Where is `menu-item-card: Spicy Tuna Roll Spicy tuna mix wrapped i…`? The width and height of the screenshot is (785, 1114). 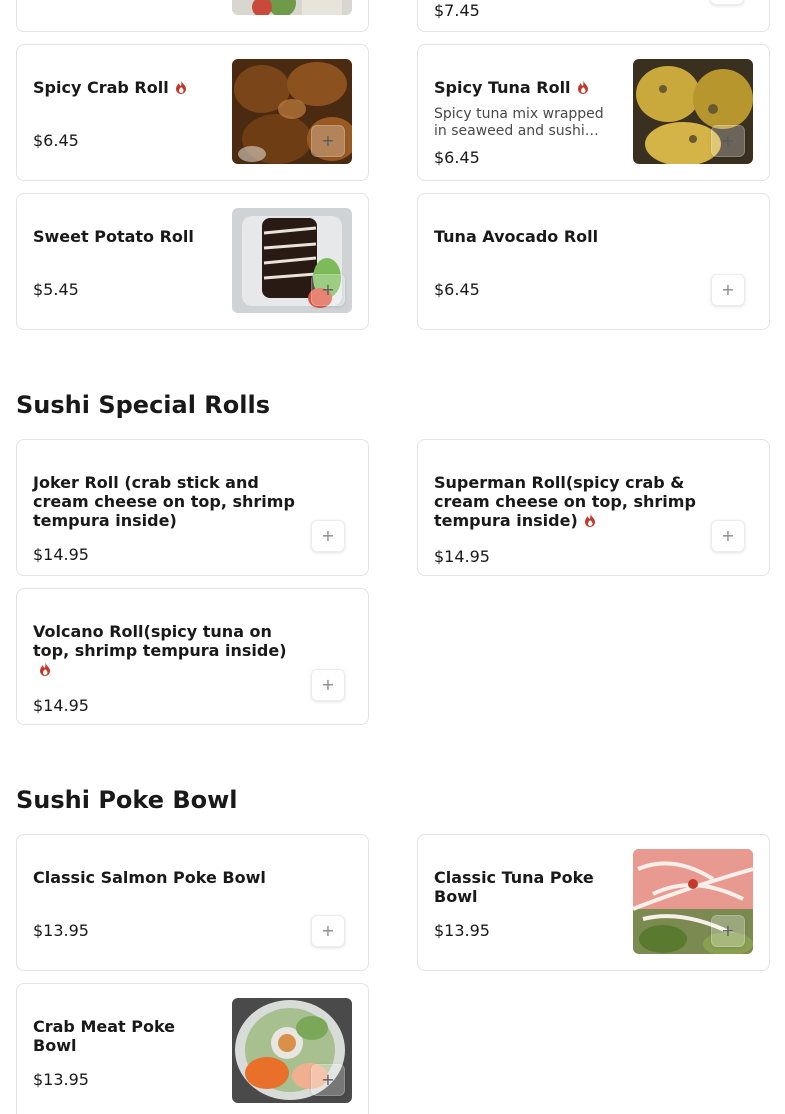
menu-item-card: Spicy Tuna Roll Spicy tuna mix wrapped i… is located at coordinates (593, 112).